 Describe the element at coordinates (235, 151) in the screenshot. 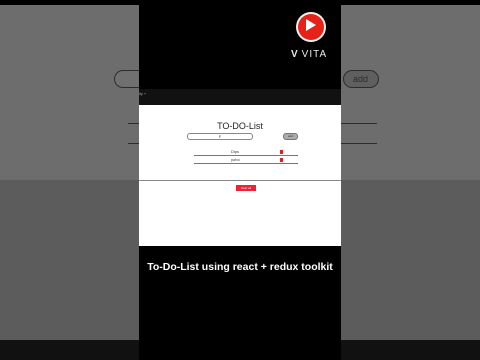

I see `todo-text: Dips` at that location.